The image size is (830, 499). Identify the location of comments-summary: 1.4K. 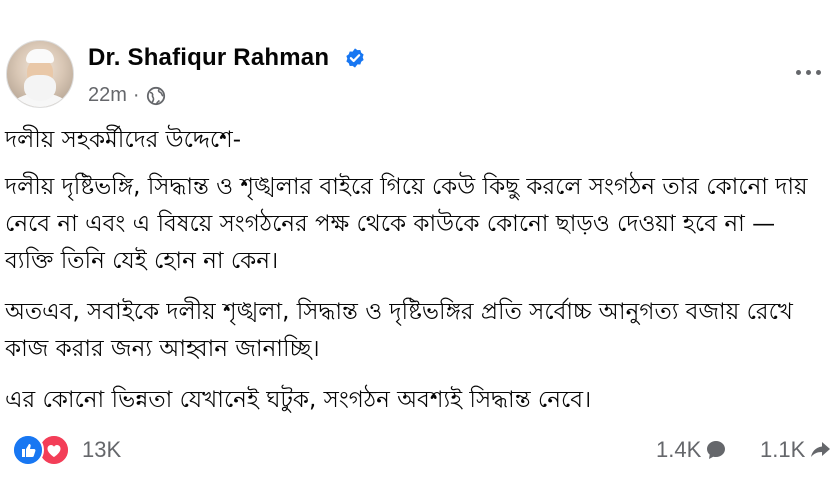
(691, 450).